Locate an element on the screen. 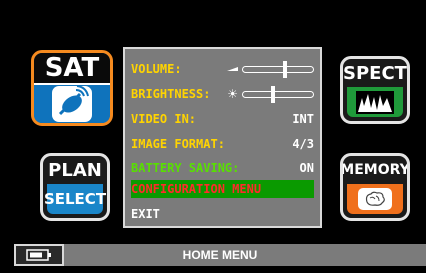 This screenshot has width=438, height=273. home-menu-title: HOME MENU is located at coordinates (220, 255).